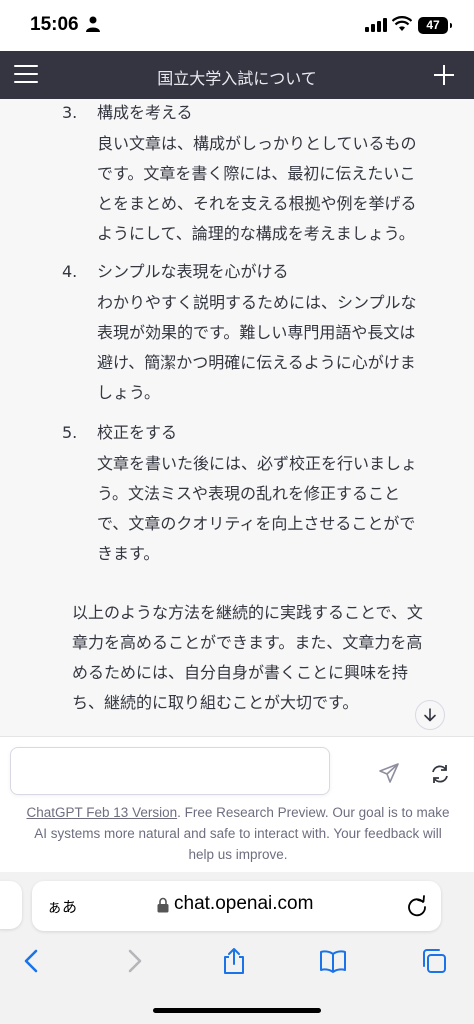 This screenshot has width=474, height=1024. I want to click on arrow-down-icon, so click(430, 715).